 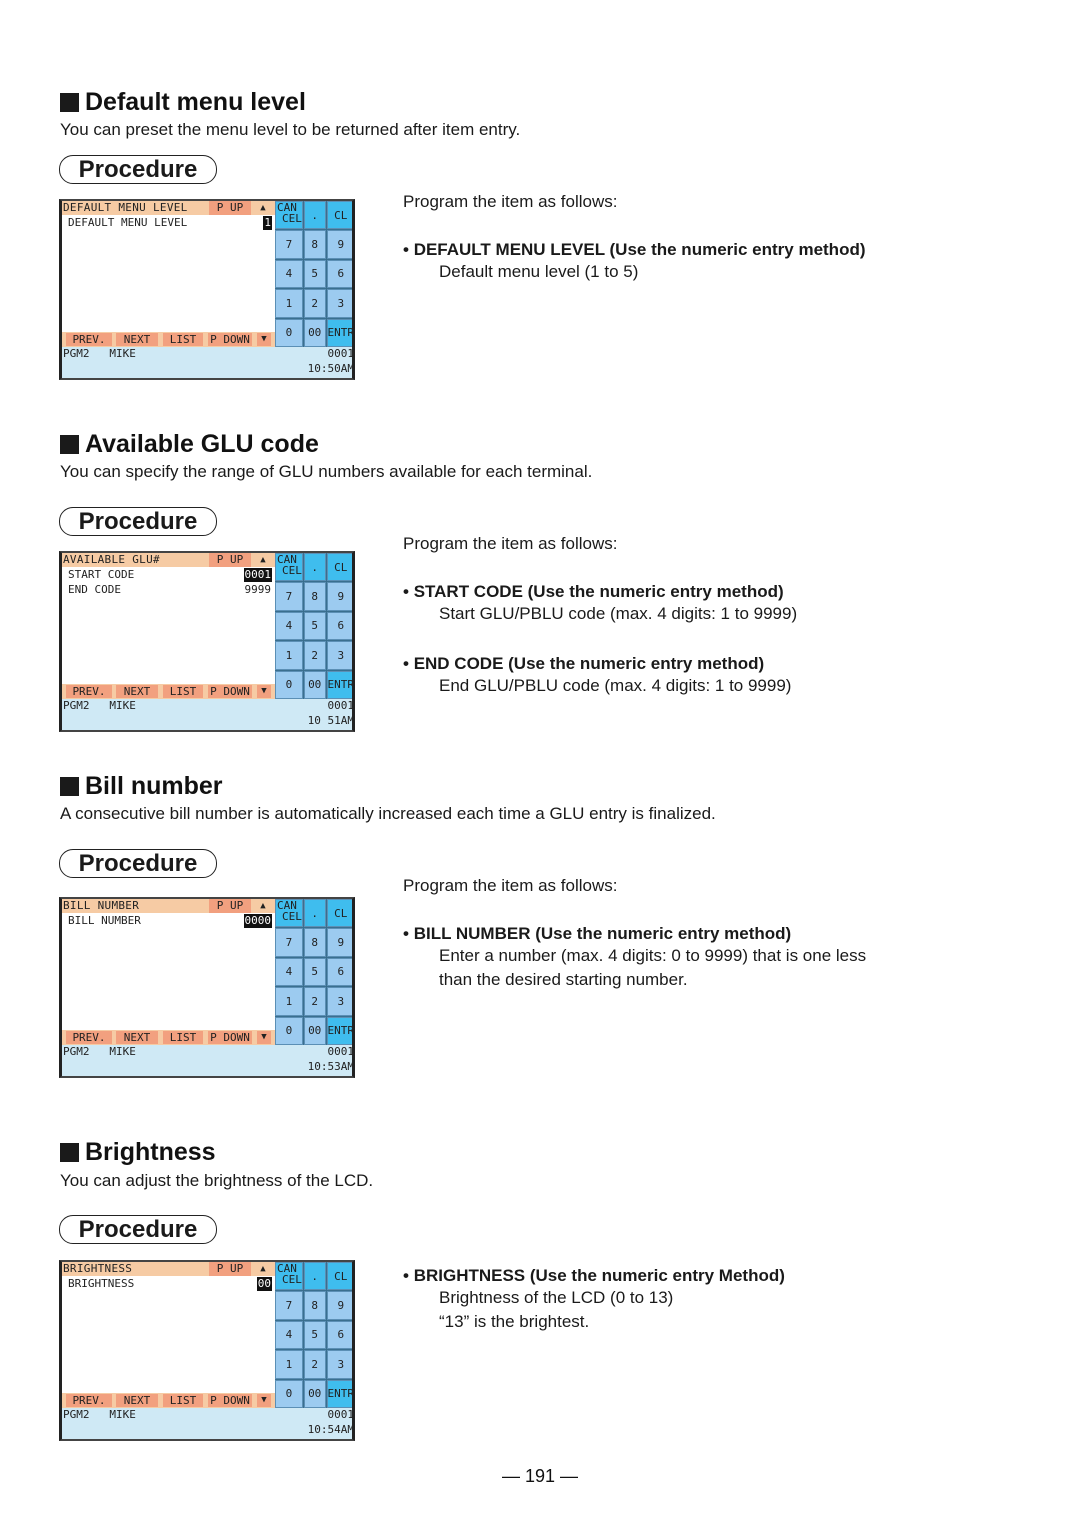 I want to click on setting-value: 0000, so click(x=257, y=921).